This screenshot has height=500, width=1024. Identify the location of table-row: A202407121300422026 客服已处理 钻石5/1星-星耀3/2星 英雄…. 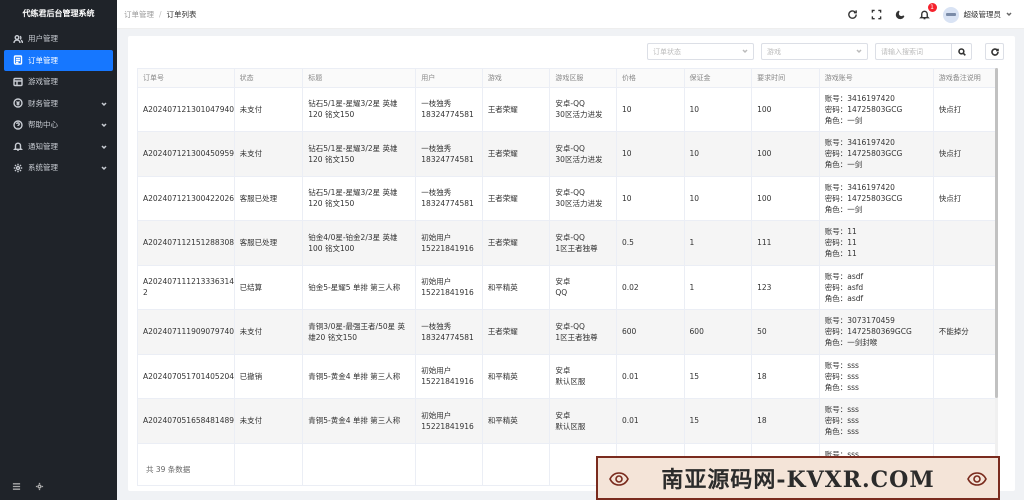
(567, 198).